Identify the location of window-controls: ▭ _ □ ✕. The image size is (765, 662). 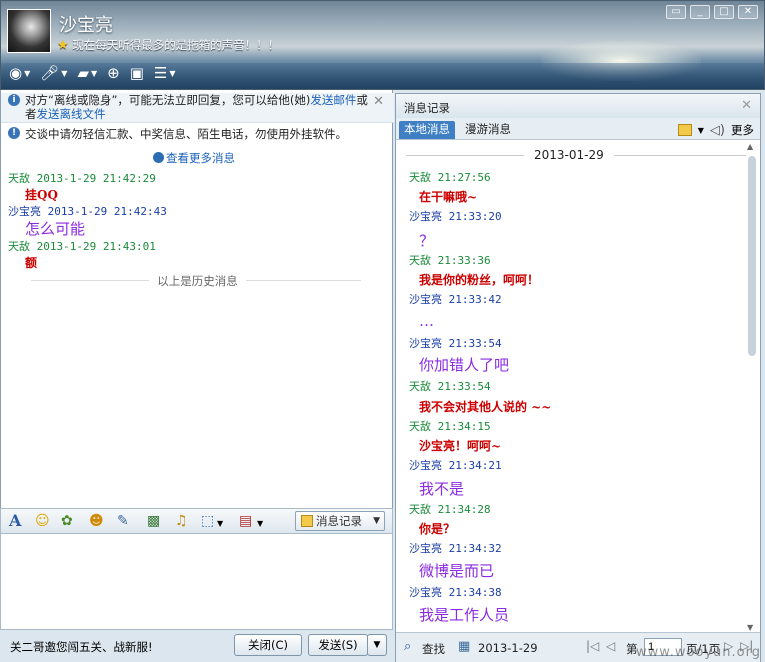
(712, 12).